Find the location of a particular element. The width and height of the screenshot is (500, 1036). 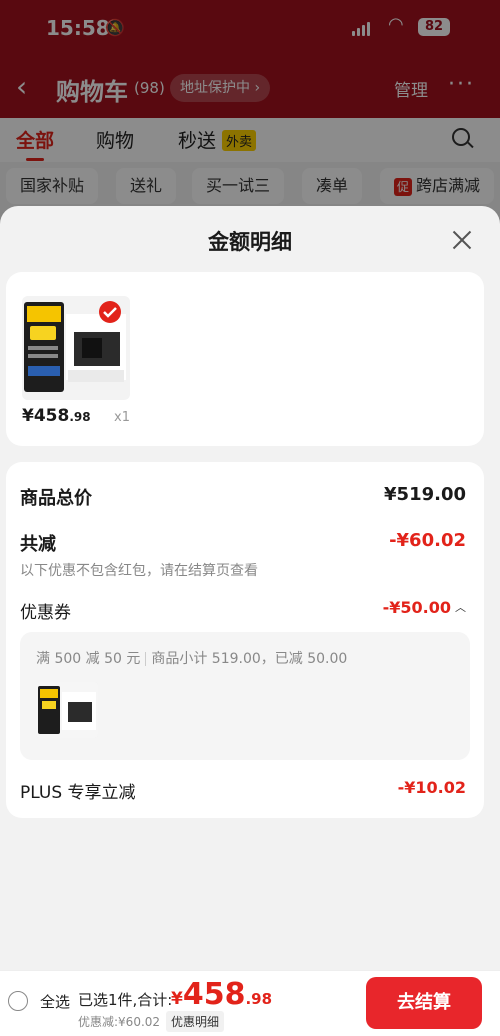

checkout-button: 去结算 is located at coordinates (424, 1003).